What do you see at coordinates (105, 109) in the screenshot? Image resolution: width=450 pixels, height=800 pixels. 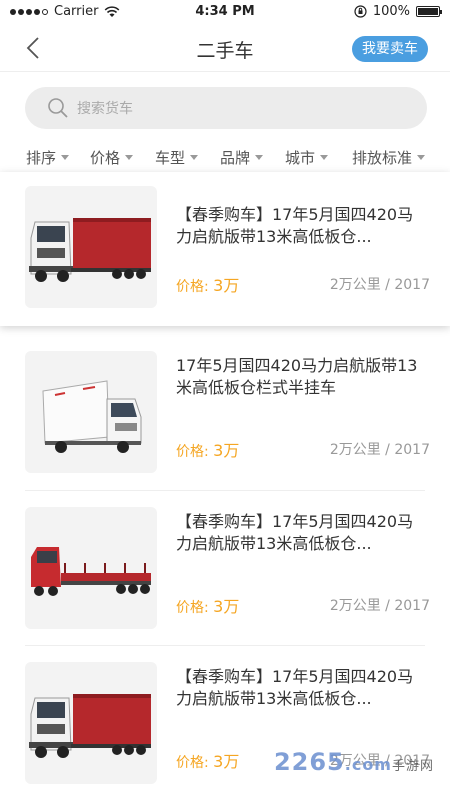 I see `search-placeholder: 搜索货车` at bounding box center [105, 109].